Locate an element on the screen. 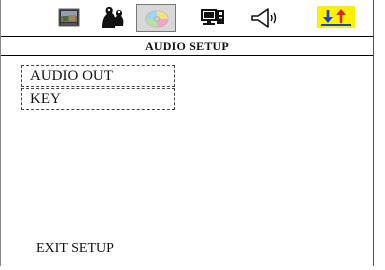  audio-setup-menu: AUDIO OUT KEY is located at coordinates (98, 88).